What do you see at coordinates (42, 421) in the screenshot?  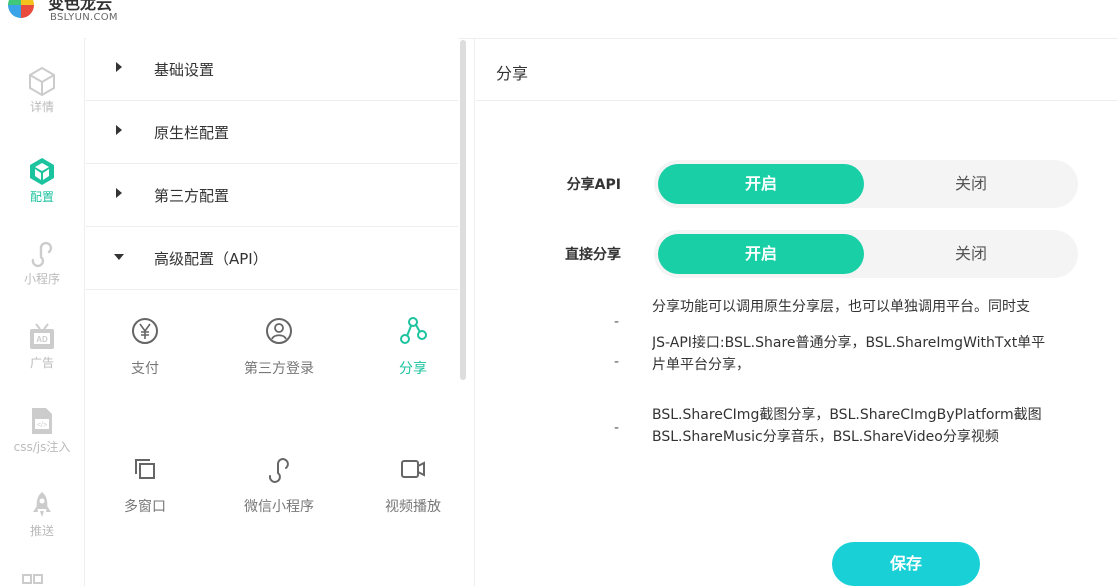 I see `code-file-icon: </>` at bounding box center [42, 421].